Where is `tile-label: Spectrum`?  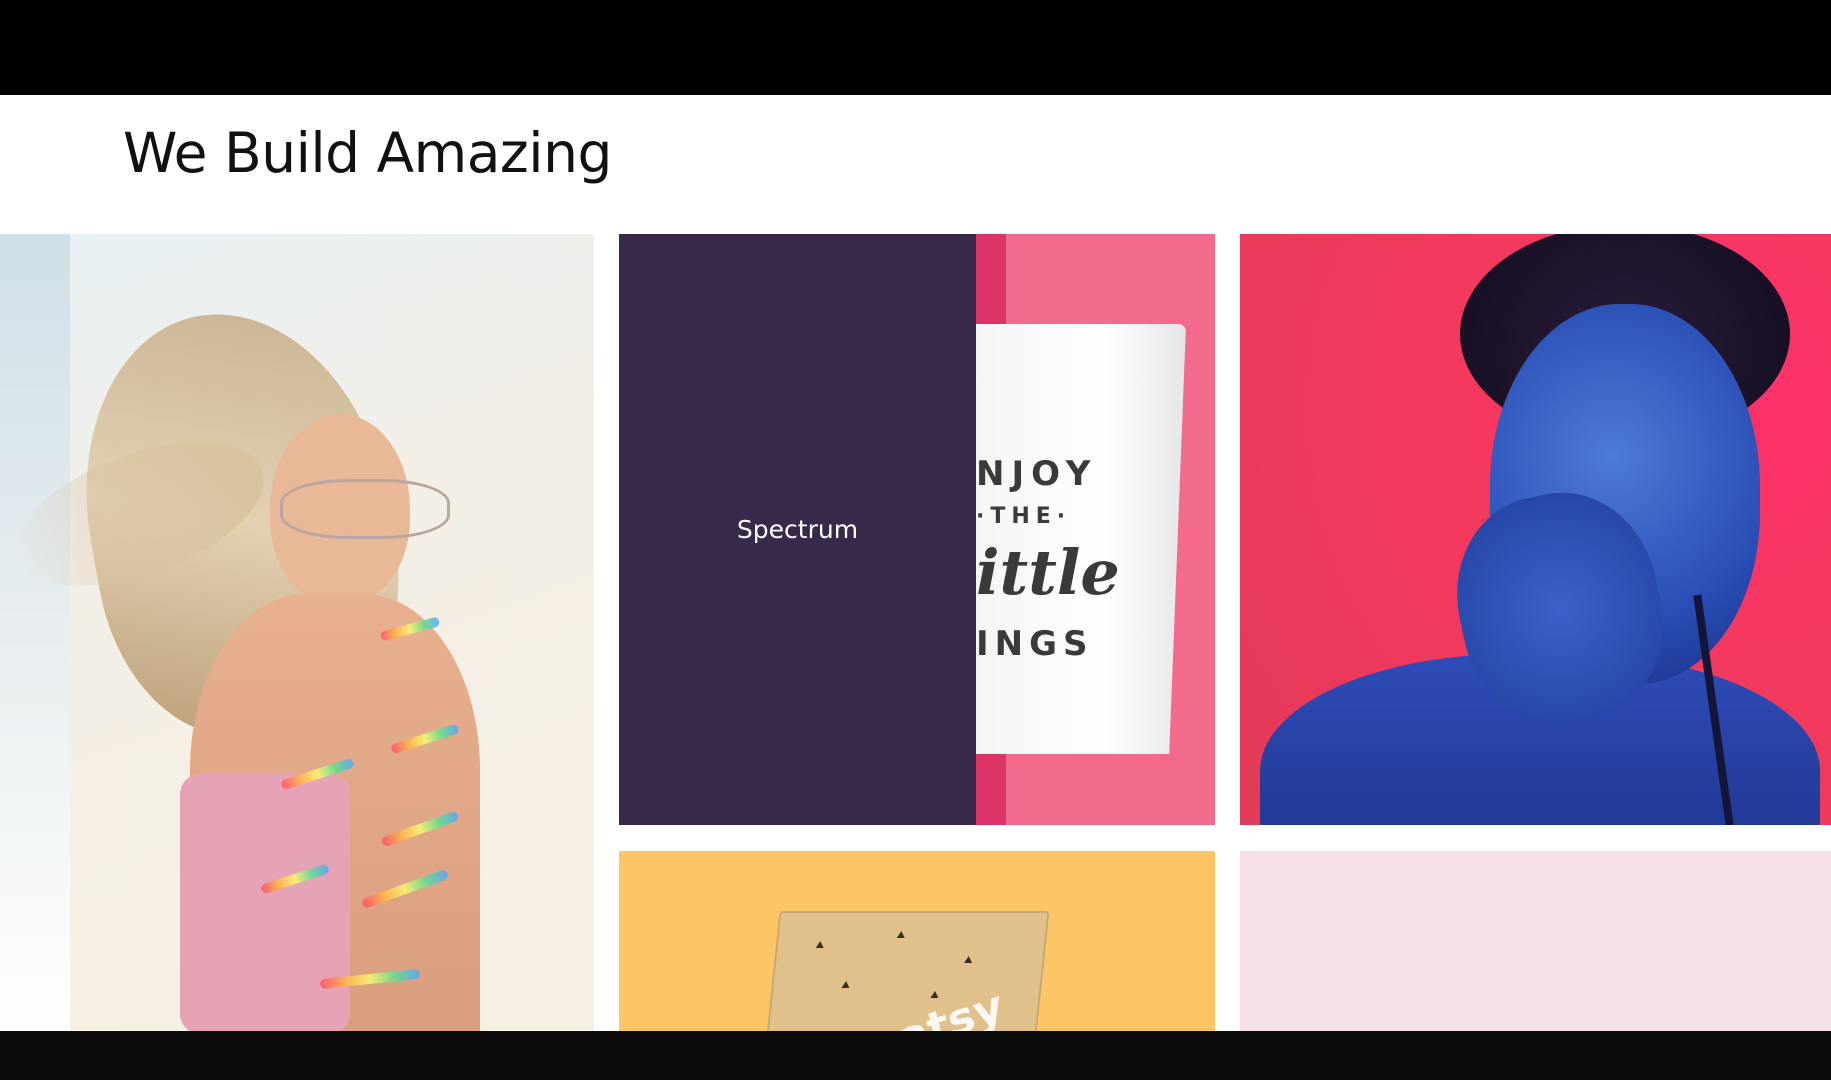
tile-label: Spectrum is located at coordinates (797, 529).